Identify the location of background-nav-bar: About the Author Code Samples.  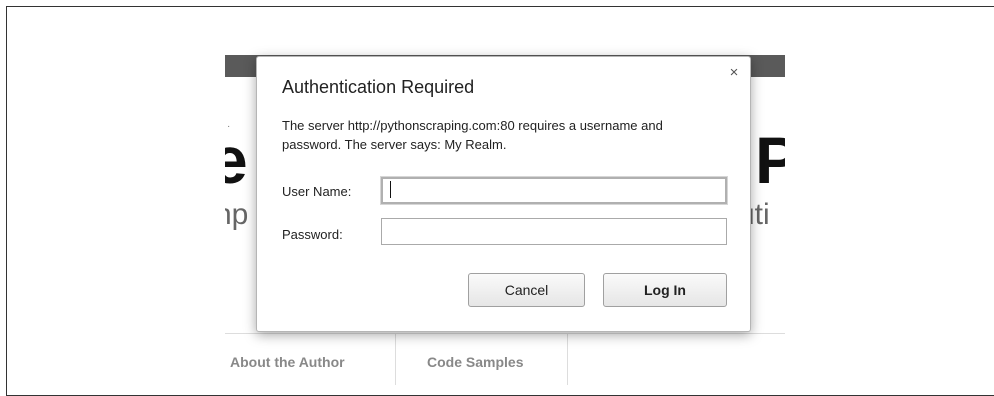
(505, 359).